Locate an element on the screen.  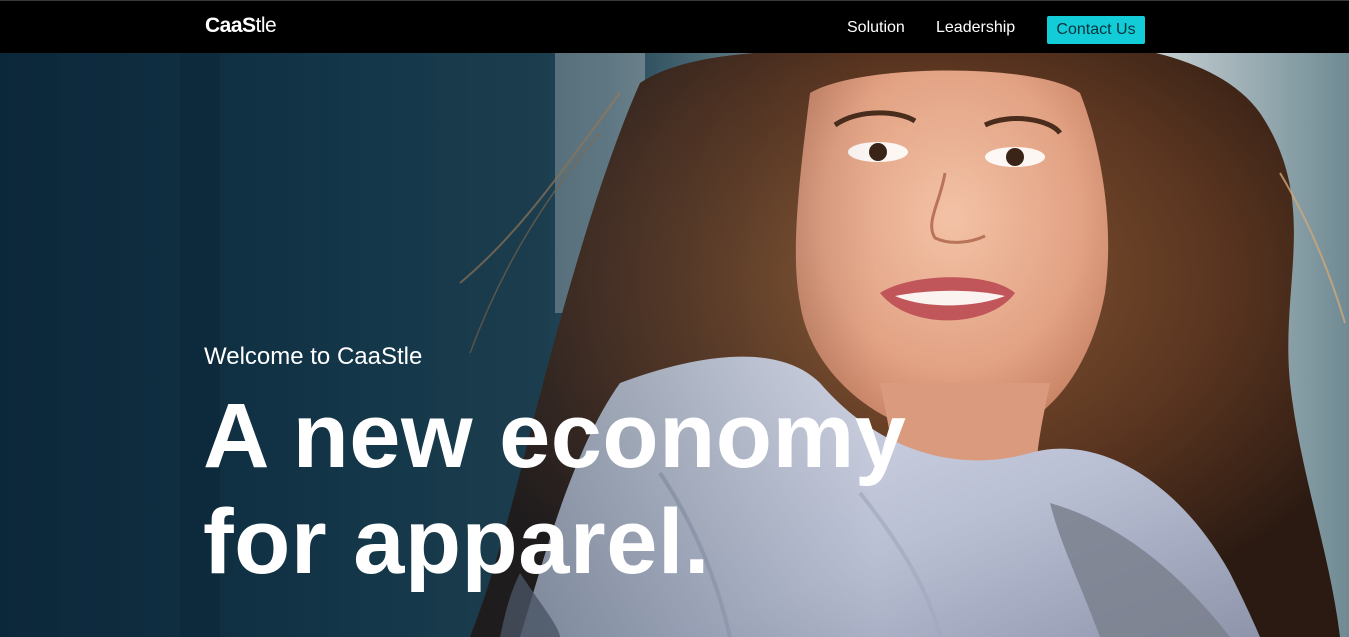
hero-headline-line-2: for apparel. is located at coordinates (457, 542).